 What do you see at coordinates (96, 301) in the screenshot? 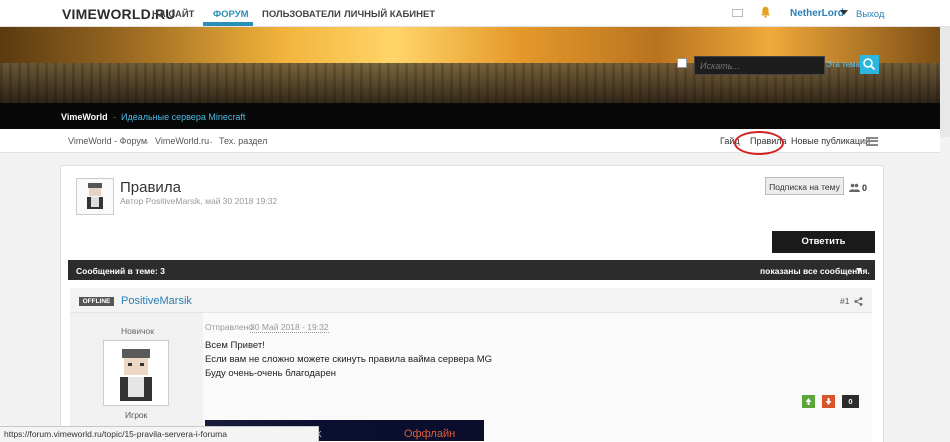
I see `status-badge: OFFLINE` at bounding box center [96, 301].